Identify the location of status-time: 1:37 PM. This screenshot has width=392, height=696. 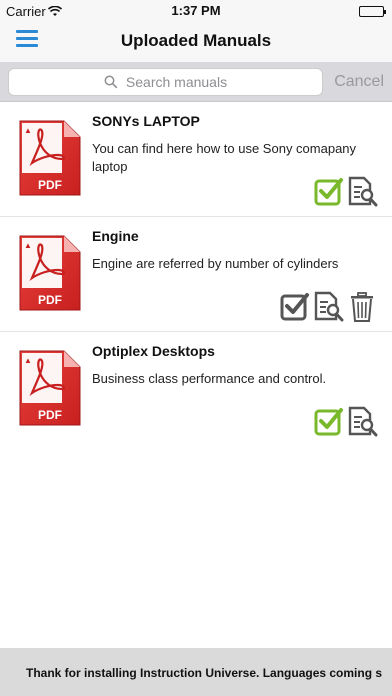
(196, 10).